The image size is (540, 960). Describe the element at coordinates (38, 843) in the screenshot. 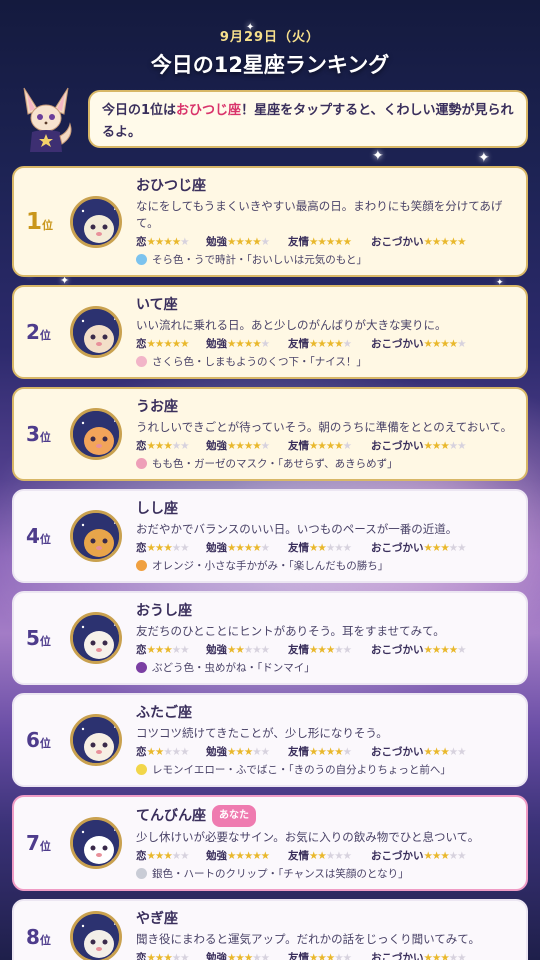

I see `rank-number: 7位` at that location.